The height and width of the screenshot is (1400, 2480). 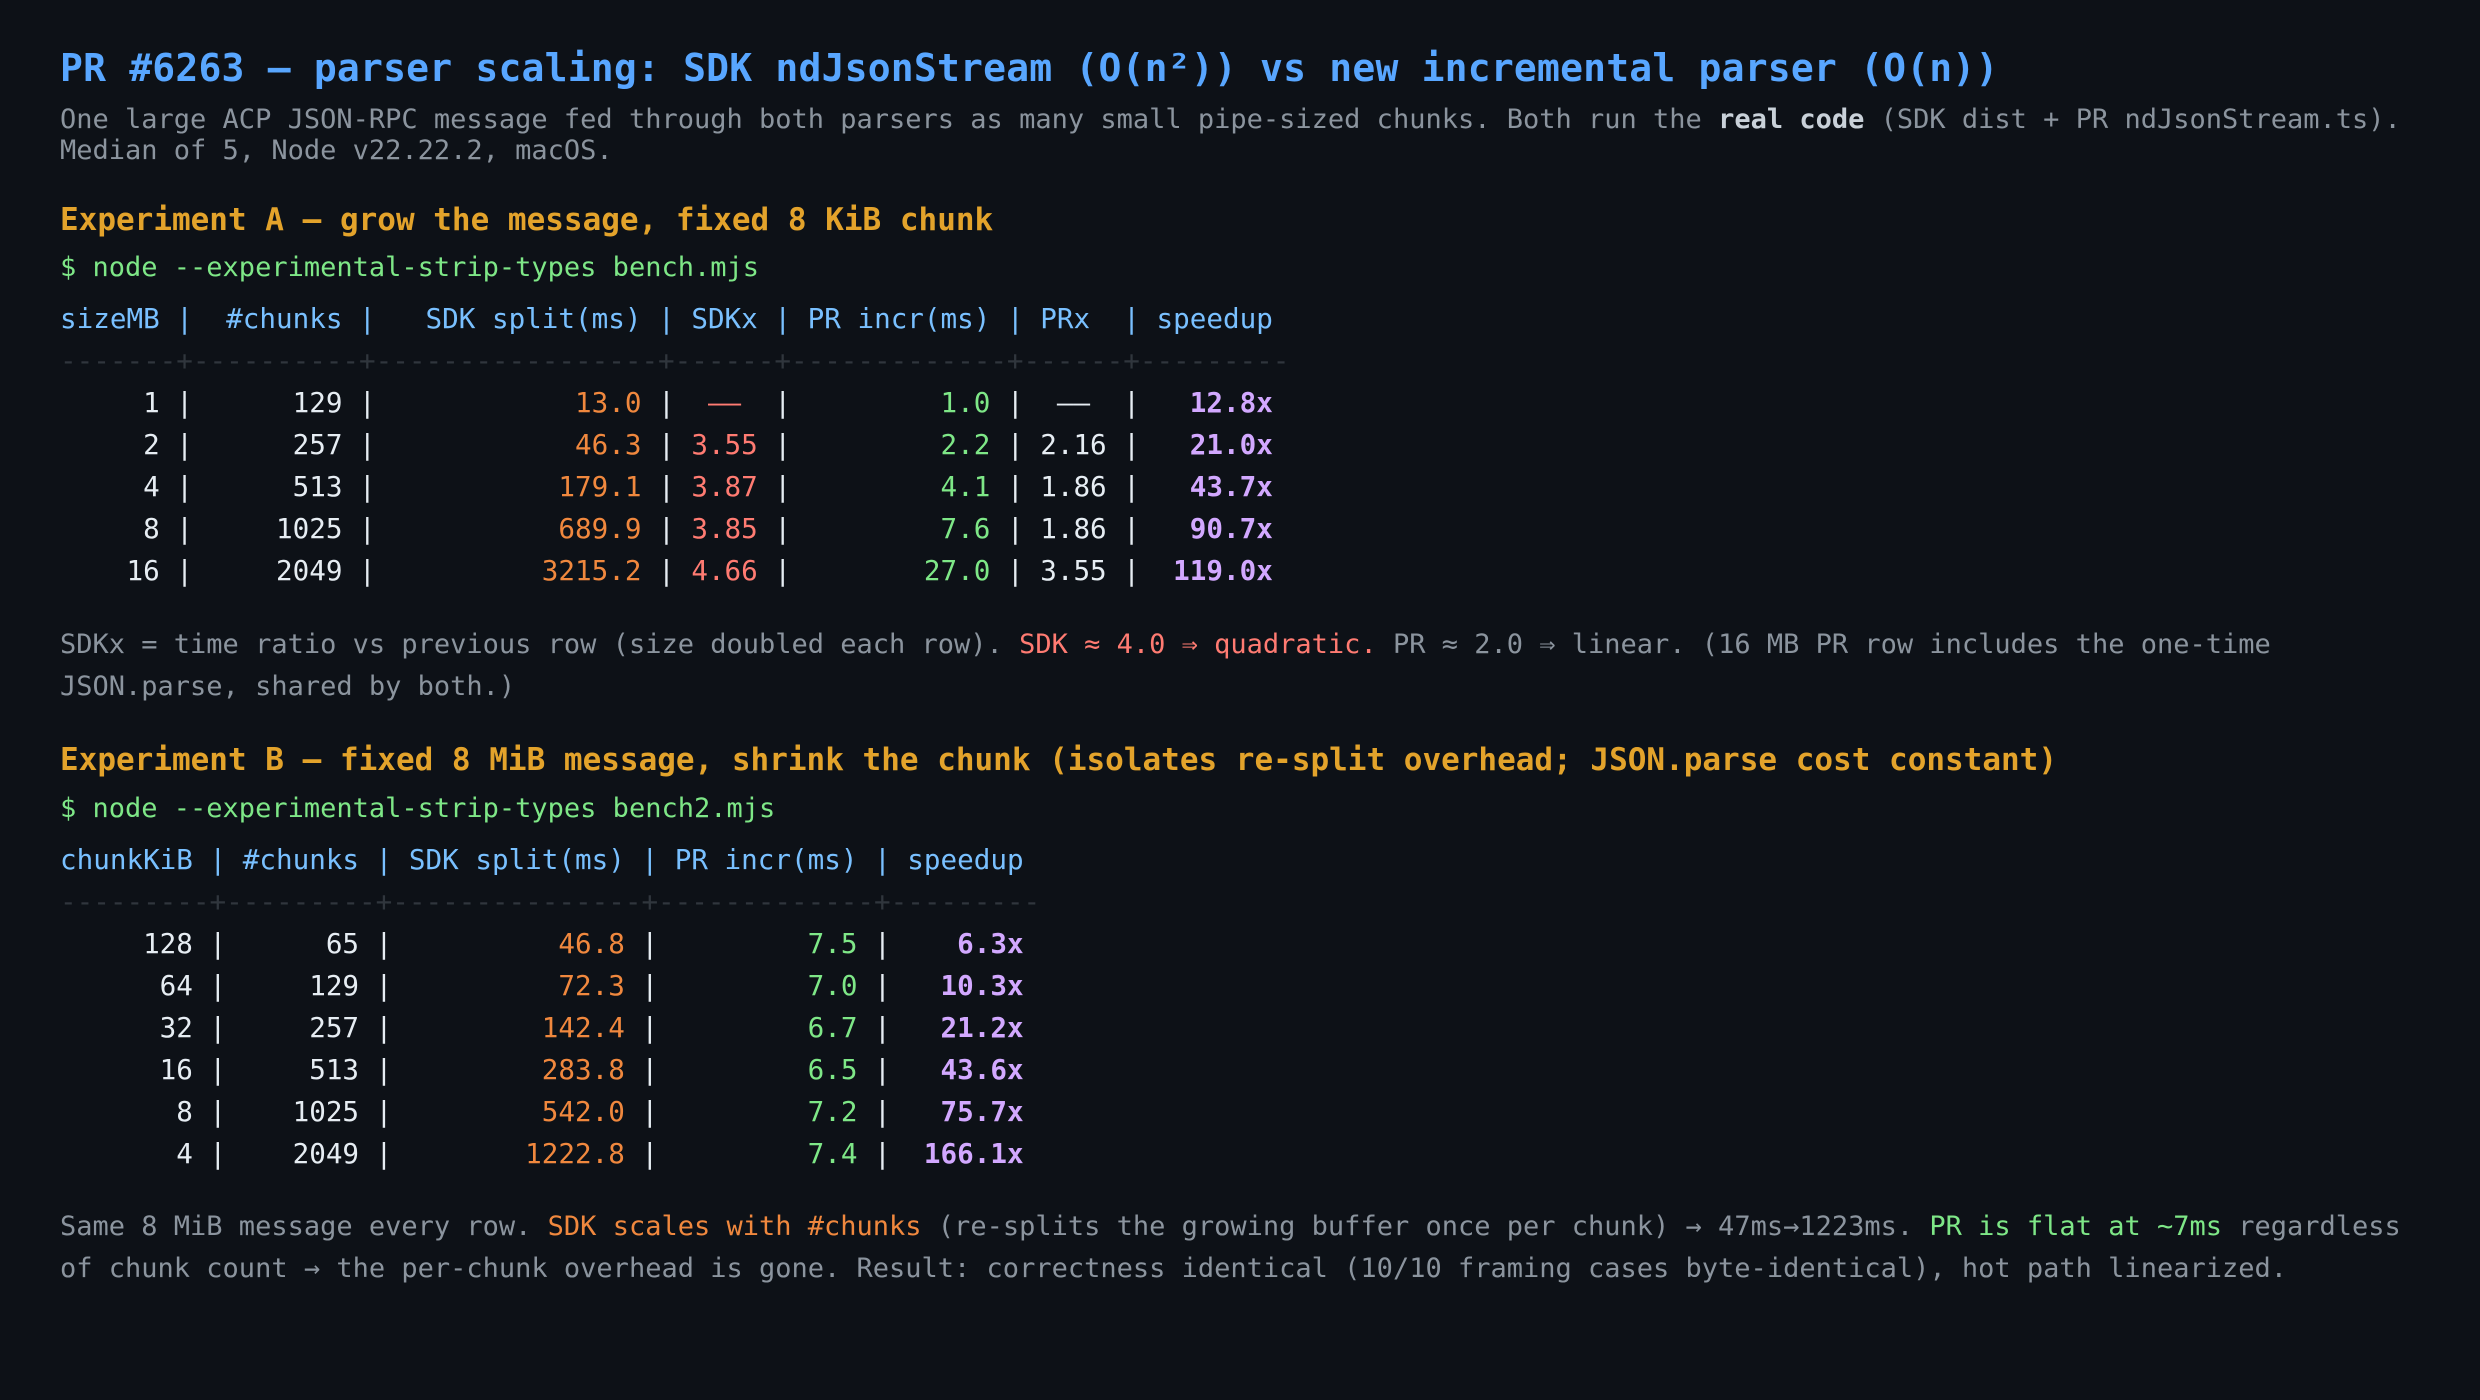 I want to click on cell-sdk: 142.4, so click(x=516, y=1027).